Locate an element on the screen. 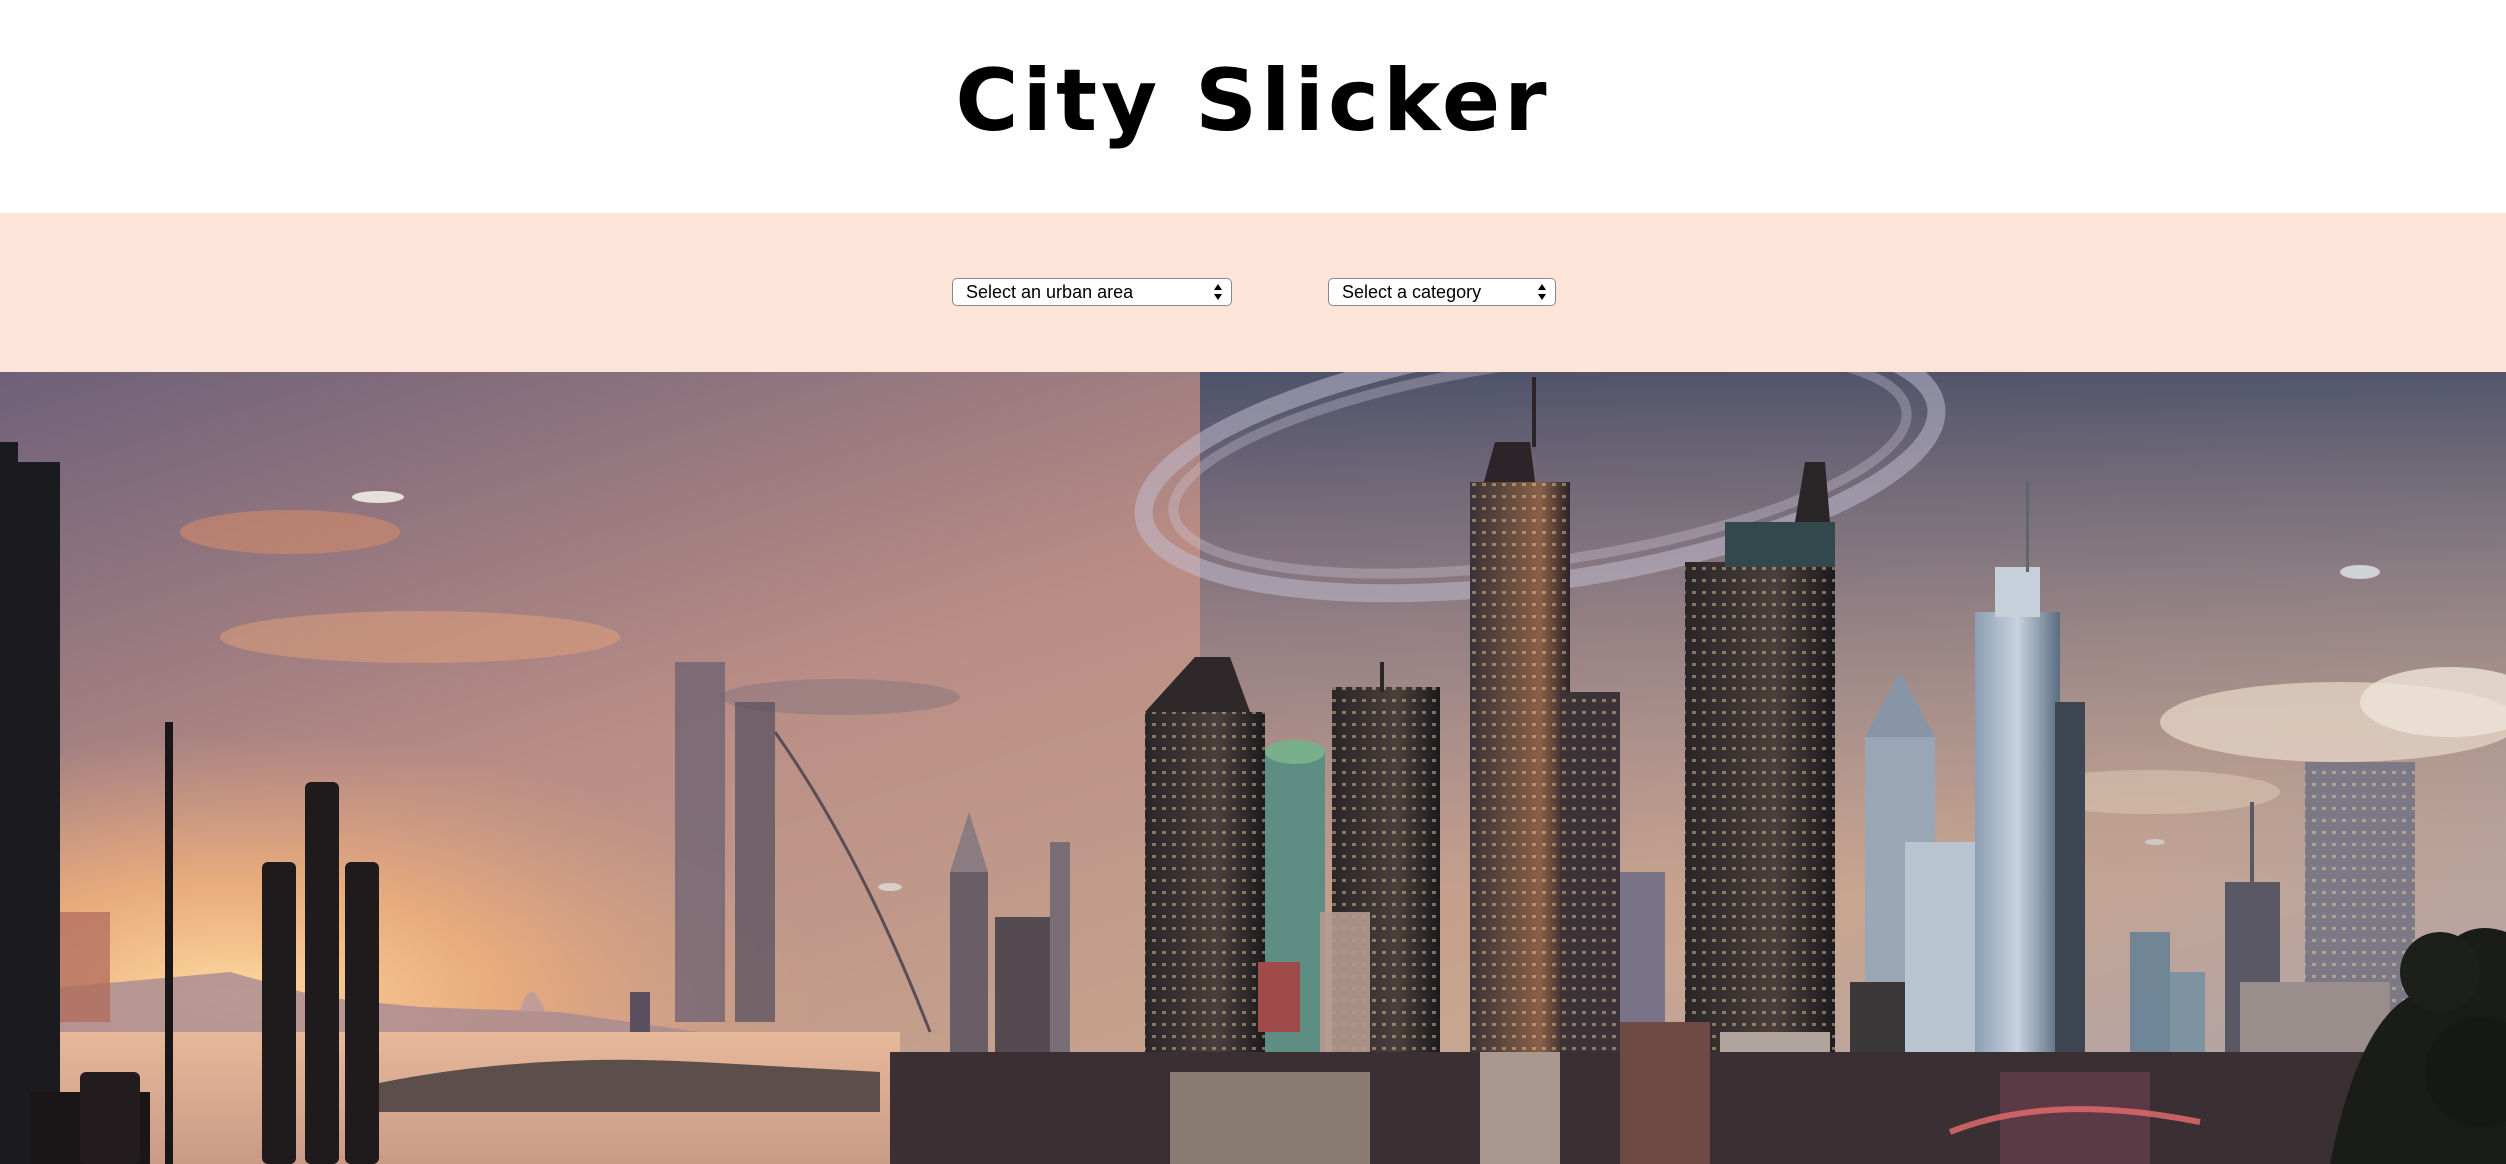 This screenshot has width=2506, height=1164. site-title: City Slicker is located at coordinates (1253, 101).